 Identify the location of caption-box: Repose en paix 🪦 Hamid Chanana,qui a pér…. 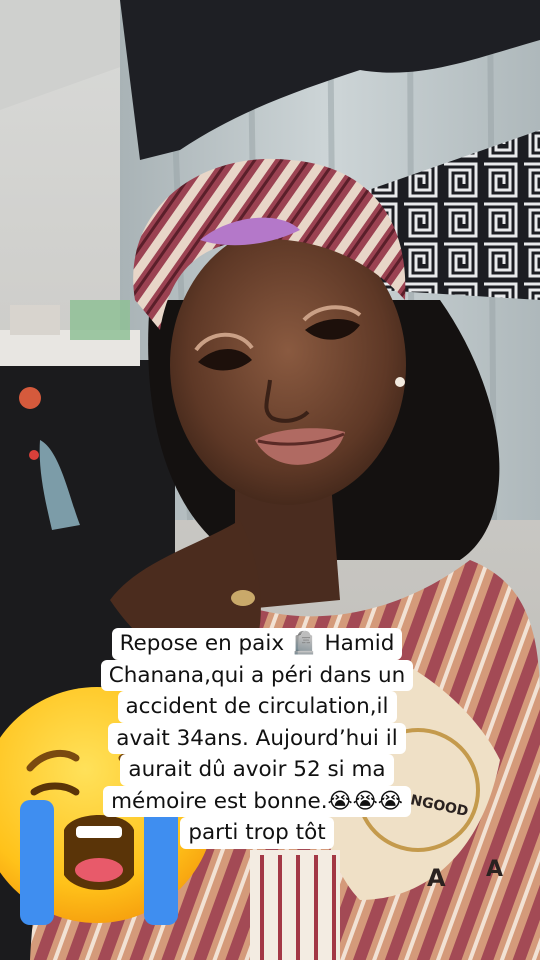
(257, 738).